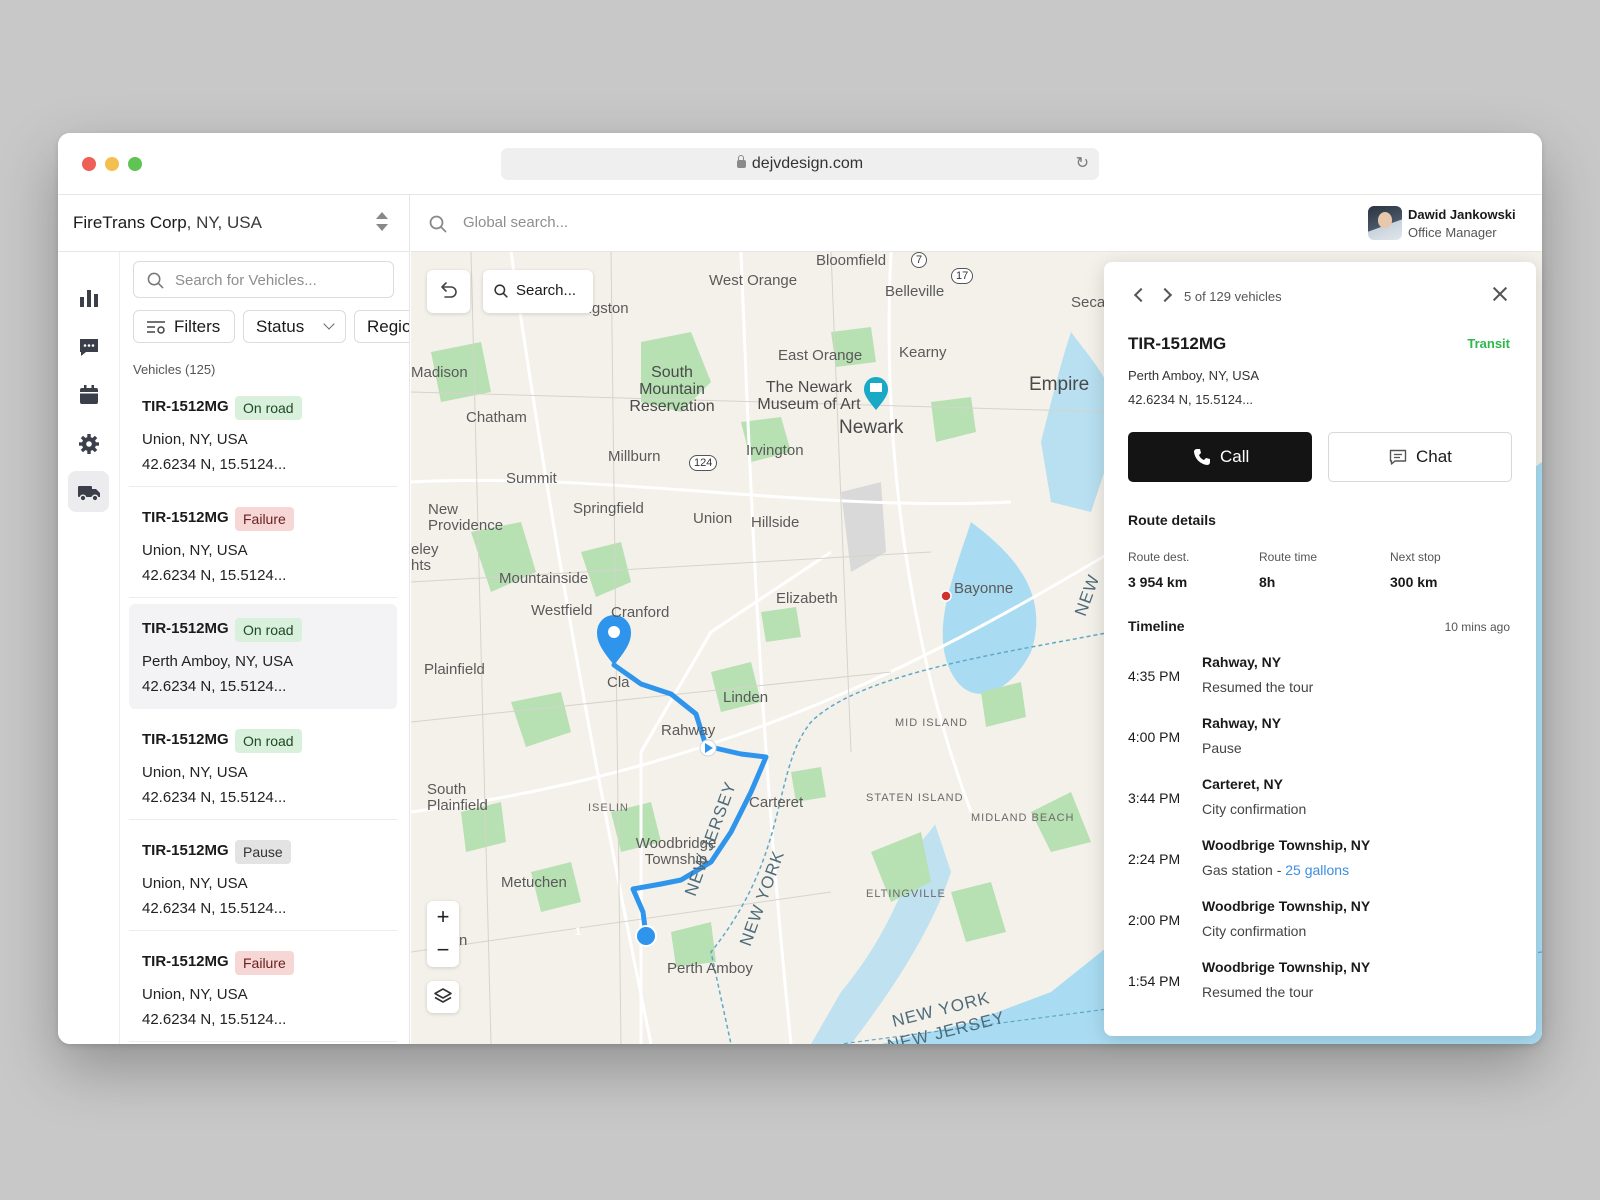 This screenshot has width=1600, height=1200. I want to click on map-label-west-orange: West Orange, so click(753, 280).